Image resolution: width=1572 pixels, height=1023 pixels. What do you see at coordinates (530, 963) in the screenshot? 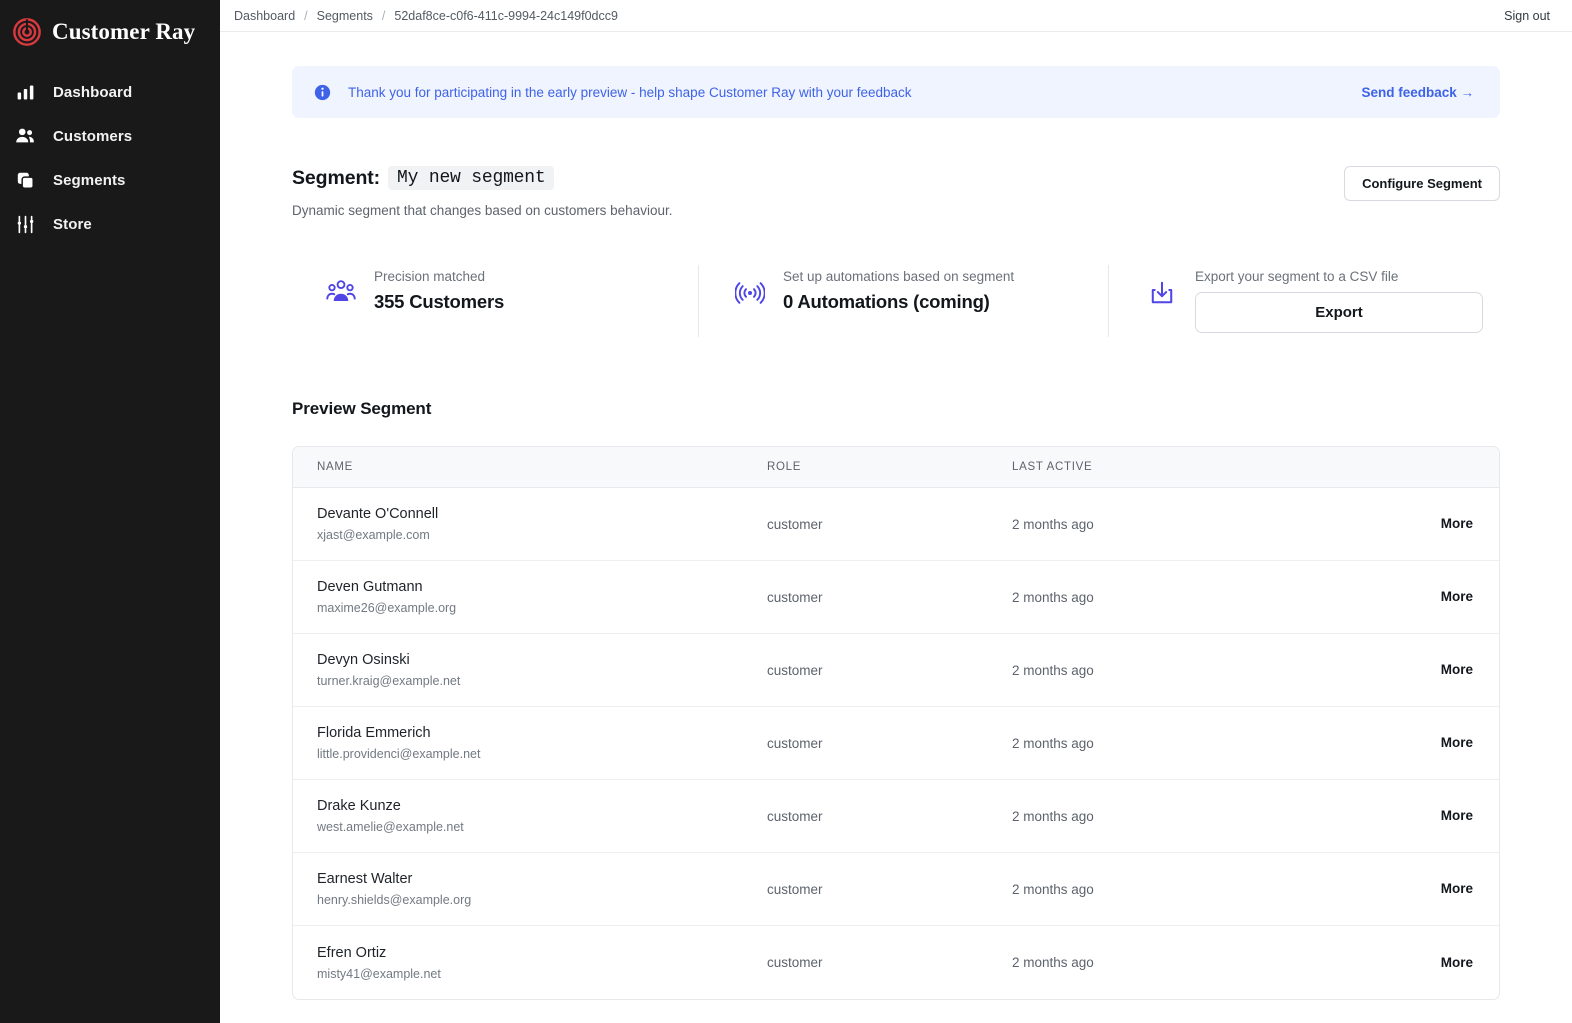
I see `cell-customer: Efren Ortiz misty41@example.net` at bounding box center [530, 963].